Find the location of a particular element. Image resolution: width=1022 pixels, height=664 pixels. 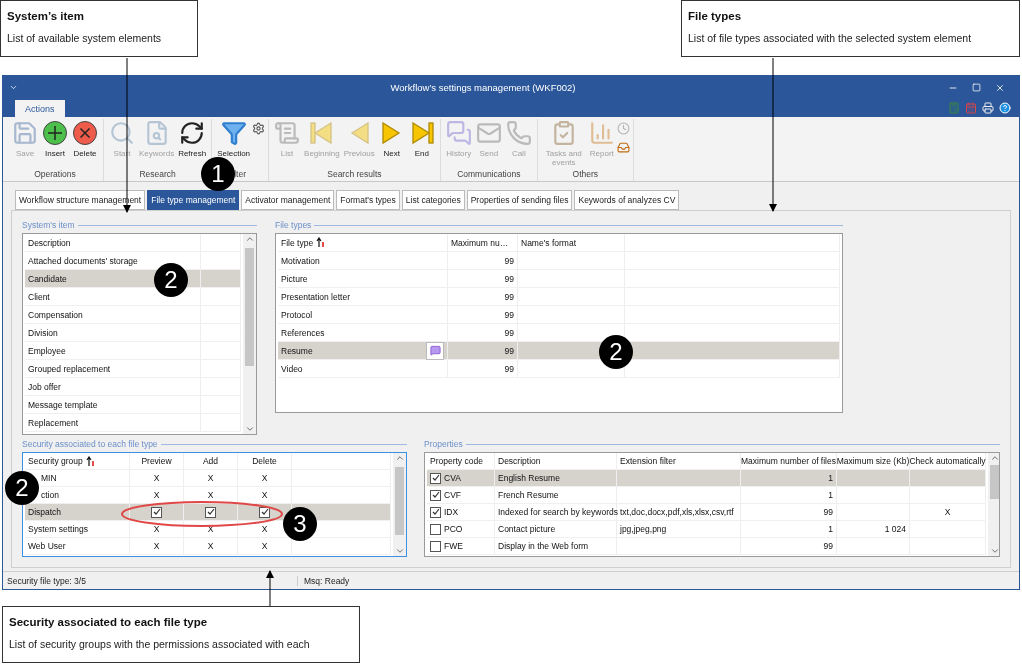

printer-icon is located at coordinates (988, 108).